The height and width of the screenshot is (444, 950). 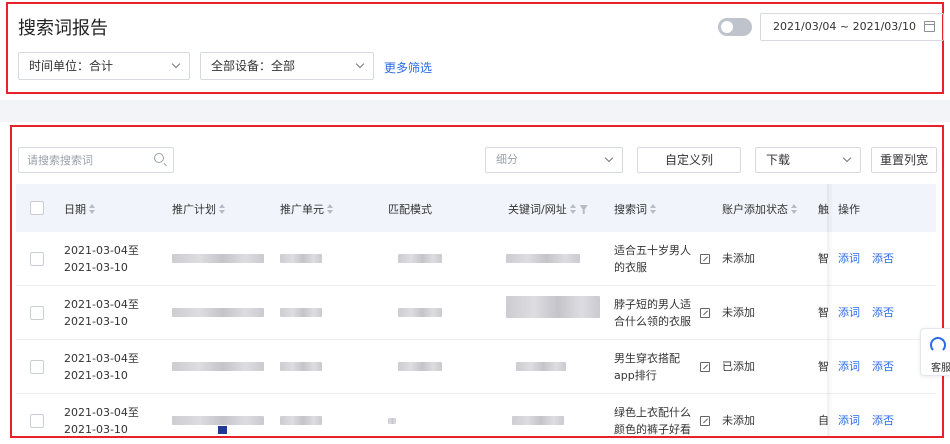 What do you see at coordinates (778, 160) in the screenshot?
I see `download-label: 下载` at bounding box center [778, 160].